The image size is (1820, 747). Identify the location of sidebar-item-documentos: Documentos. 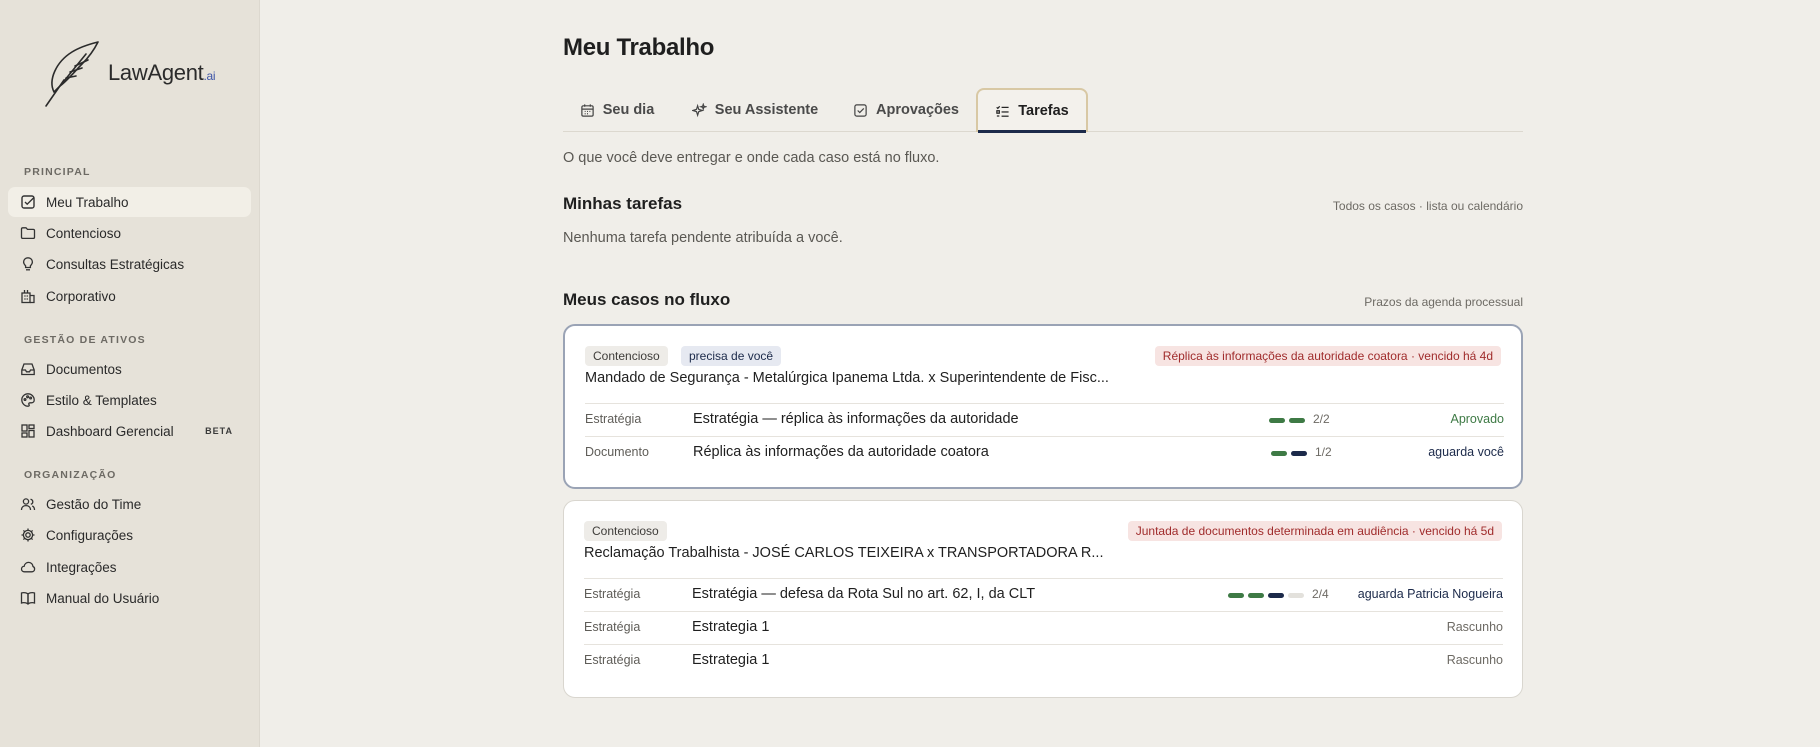
(129, 369).